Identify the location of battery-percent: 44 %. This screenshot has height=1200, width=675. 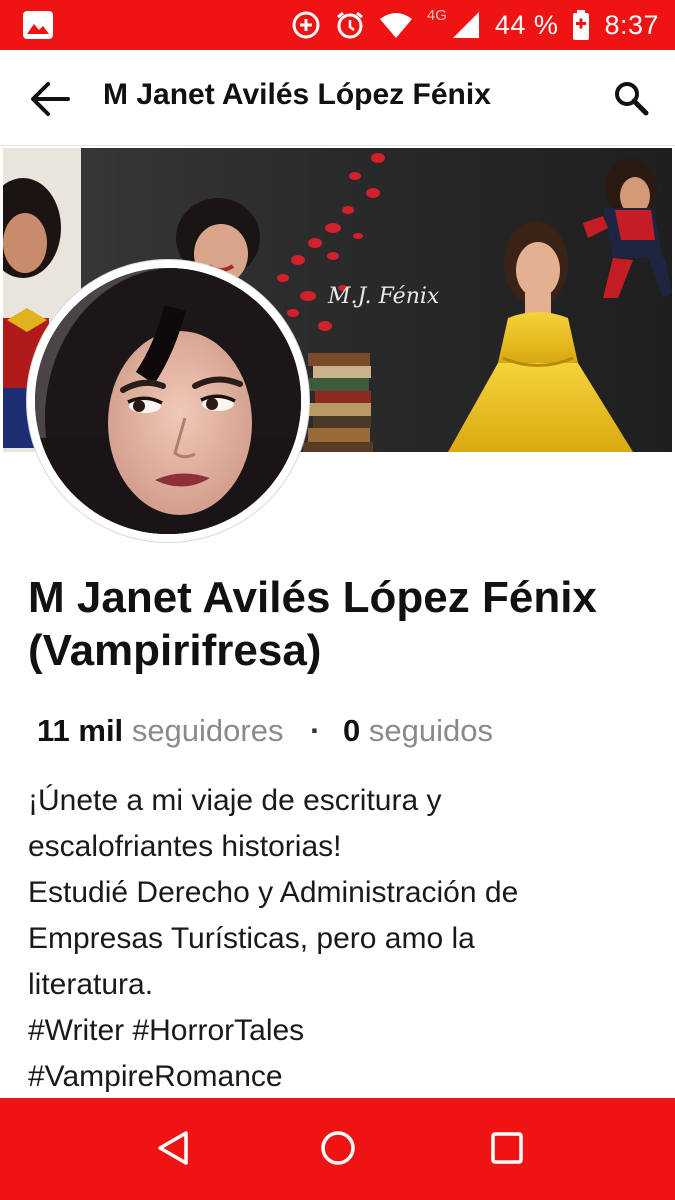
(526, 24).